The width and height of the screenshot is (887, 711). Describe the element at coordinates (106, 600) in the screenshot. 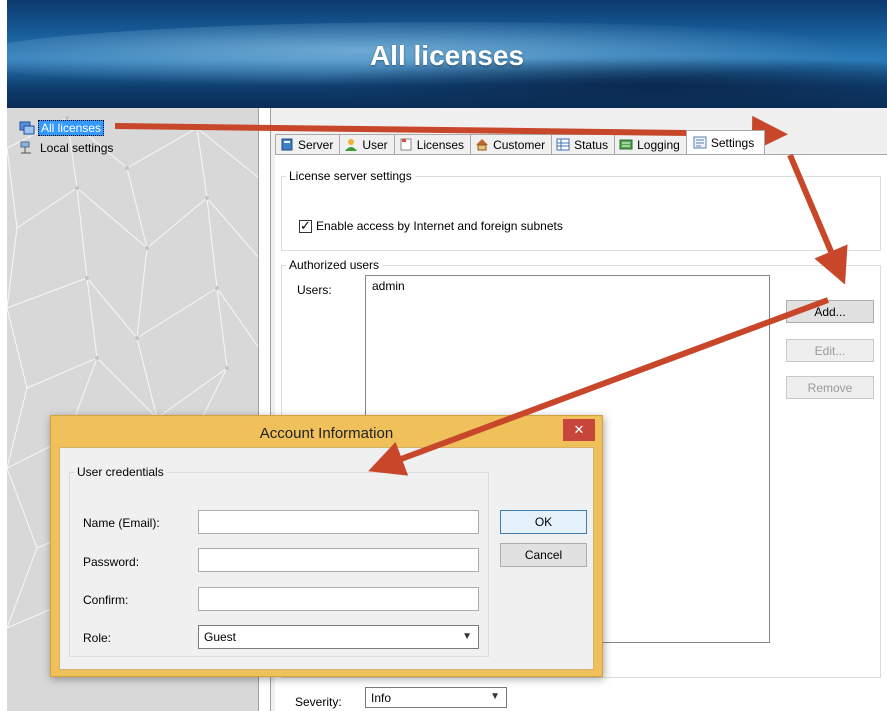

I see `confirm-label: Confirm:` at that location.